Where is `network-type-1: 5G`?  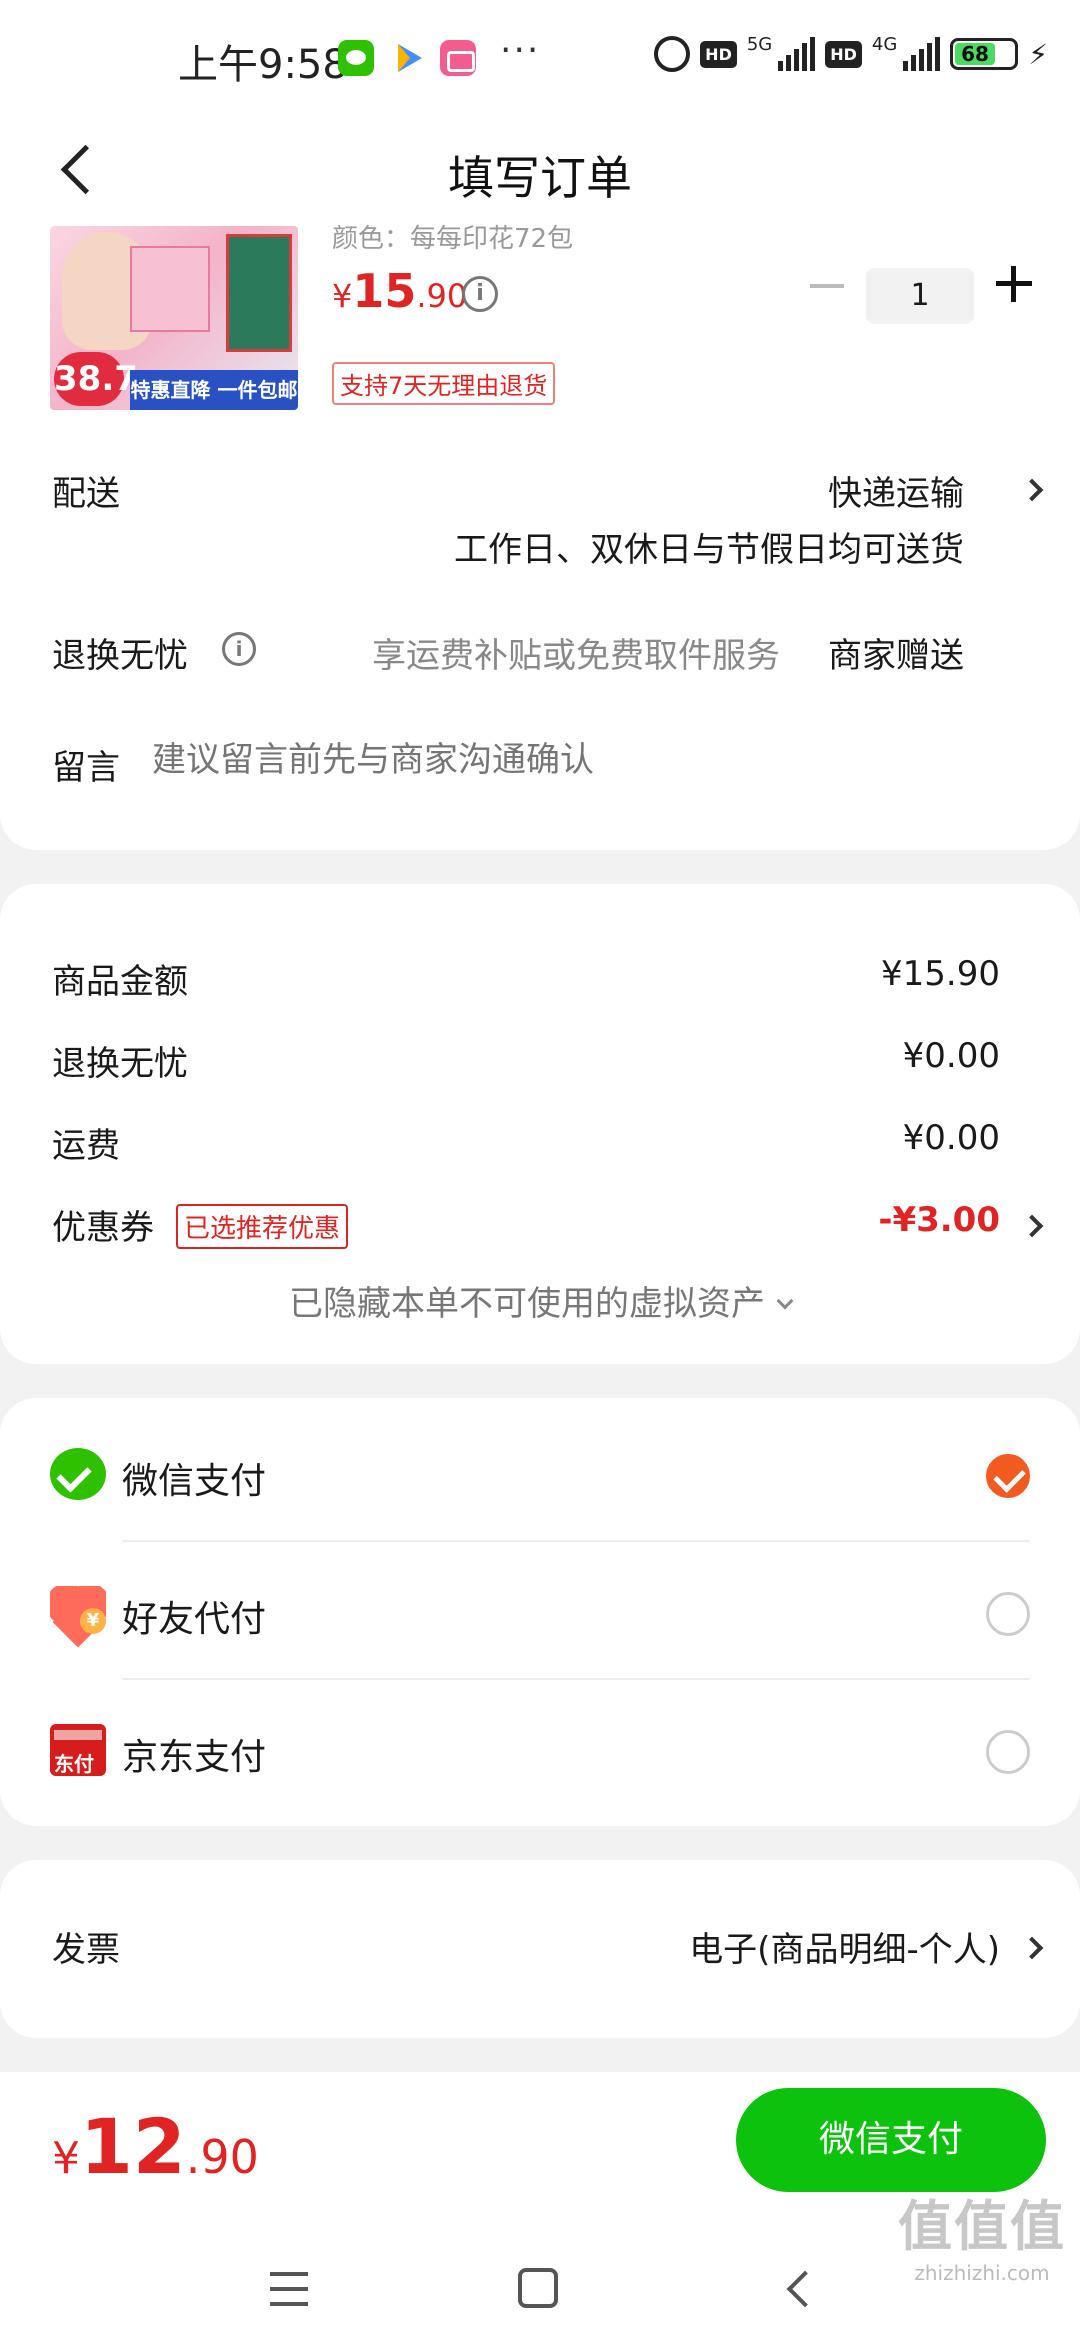
network-type-1: 5G is located at coordinates (759, 44).